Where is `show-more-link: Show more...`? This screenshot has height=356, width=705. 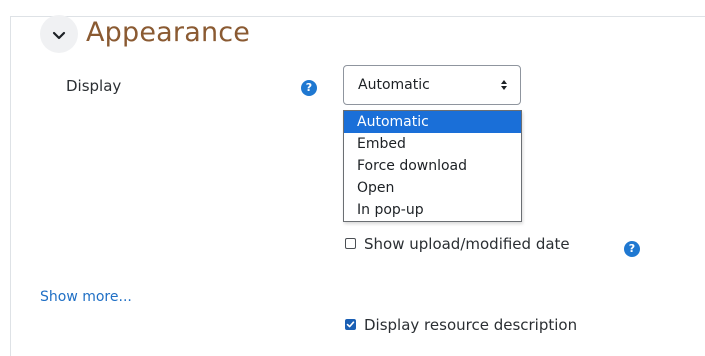 show-more-link: Show more... is located at coordinates (86, 297).